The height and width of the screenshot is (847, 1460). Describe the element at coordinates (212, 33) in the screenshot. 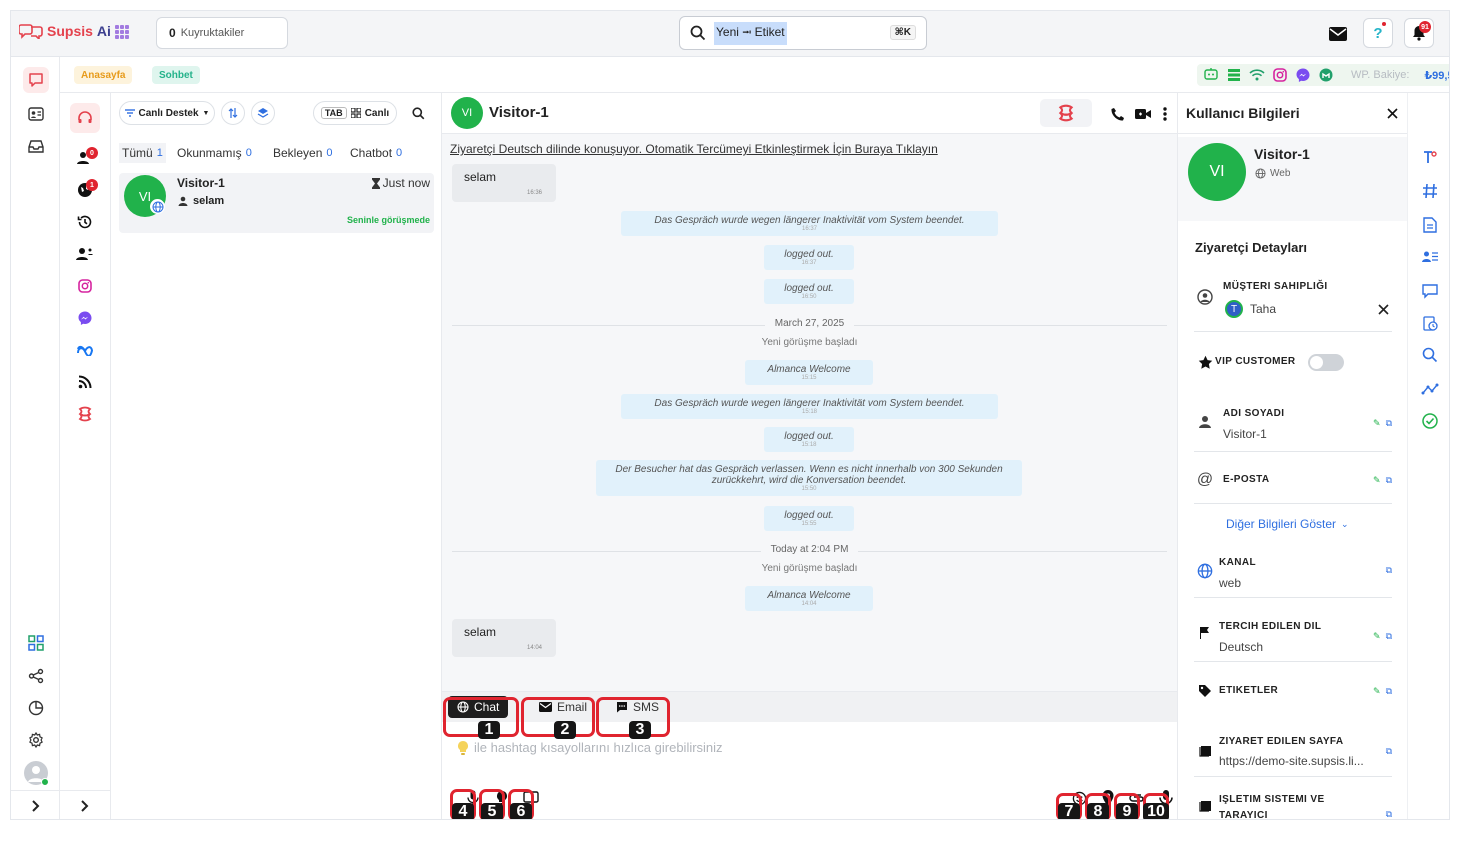

I see `queue-label: Kuyruktakiler` at that location.